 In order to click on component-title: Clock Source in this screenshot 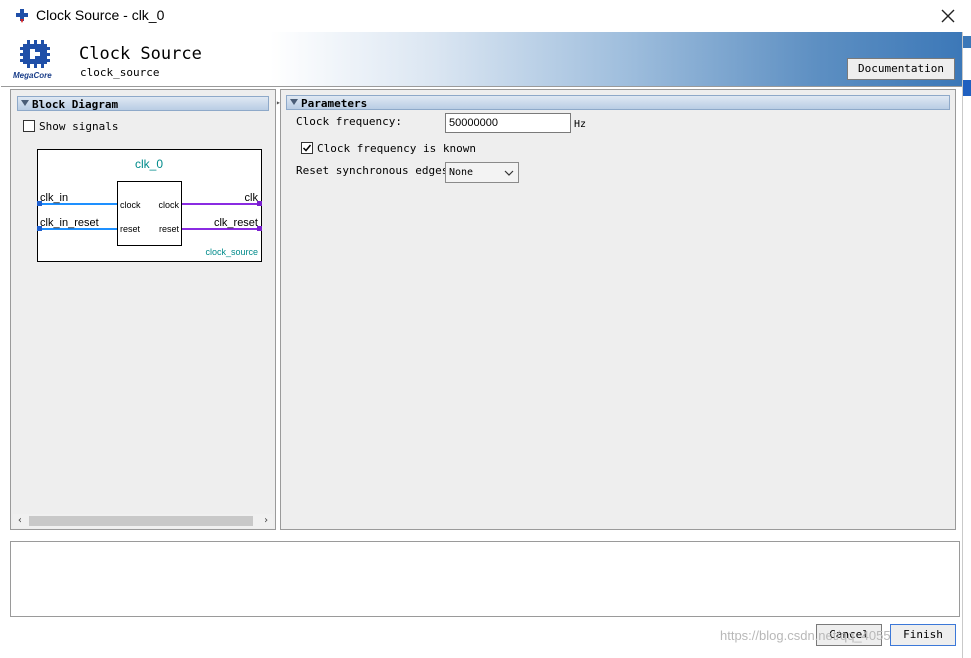, I will do `click(140, 54)`.